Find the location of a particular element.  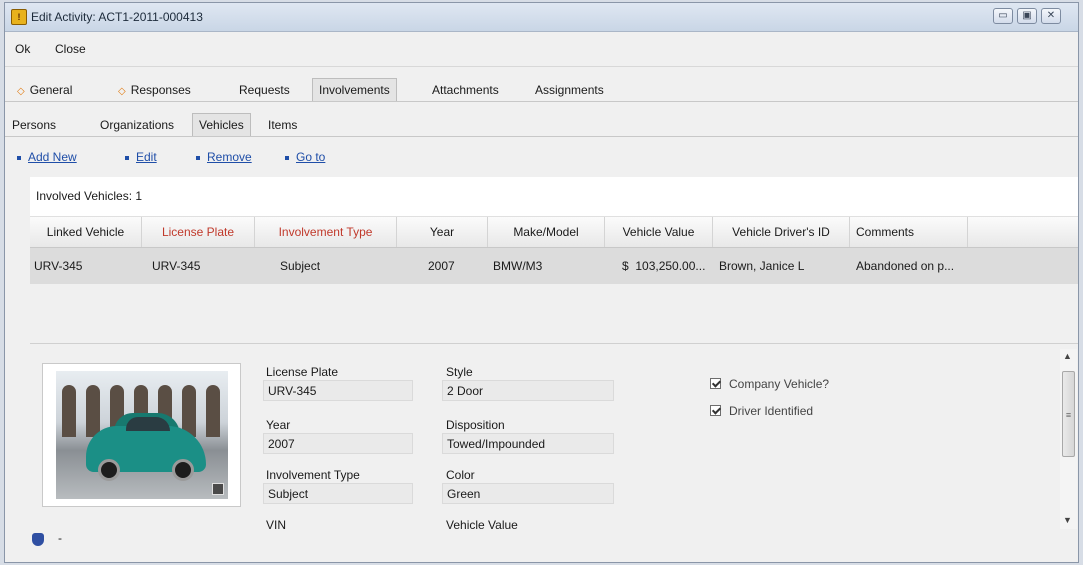

tab-label: Involvements is located at coordinates (354, 90).